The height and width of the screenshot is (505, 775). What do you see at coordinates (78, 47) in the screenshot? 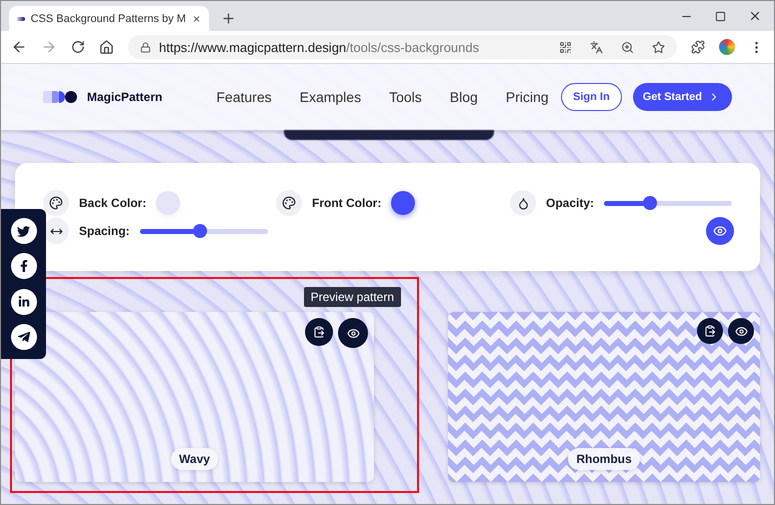
I see `reload-icon` at bounding box center [78, 47].